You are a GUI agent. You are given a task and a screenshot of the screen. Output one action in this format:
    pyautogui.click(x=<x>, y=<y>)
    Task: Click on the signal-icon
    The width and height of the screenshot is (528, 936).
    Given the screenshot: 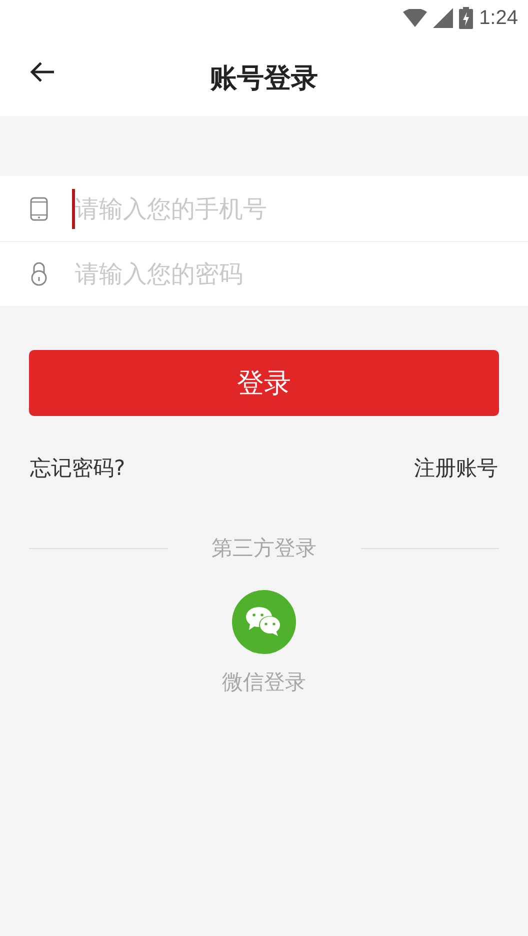 What is the action you would take?
    pyautogui.click(x=443, y=18)
    